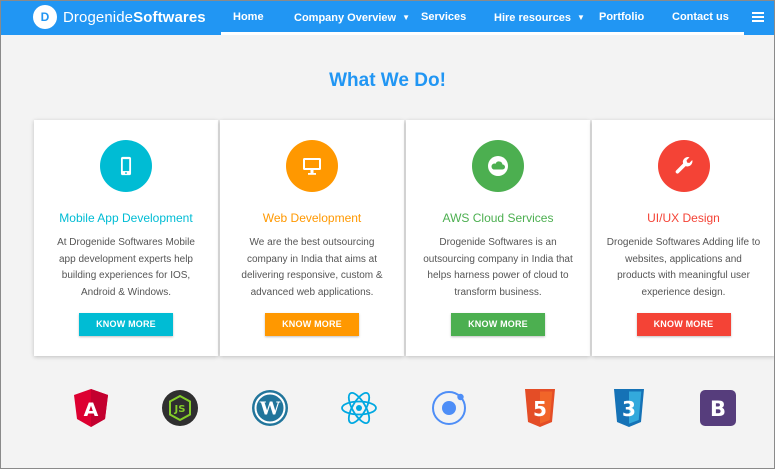 This screenshot has width=775, height=469. I want to click on nav-item-contact-us: Contact us, so click(700, 17).